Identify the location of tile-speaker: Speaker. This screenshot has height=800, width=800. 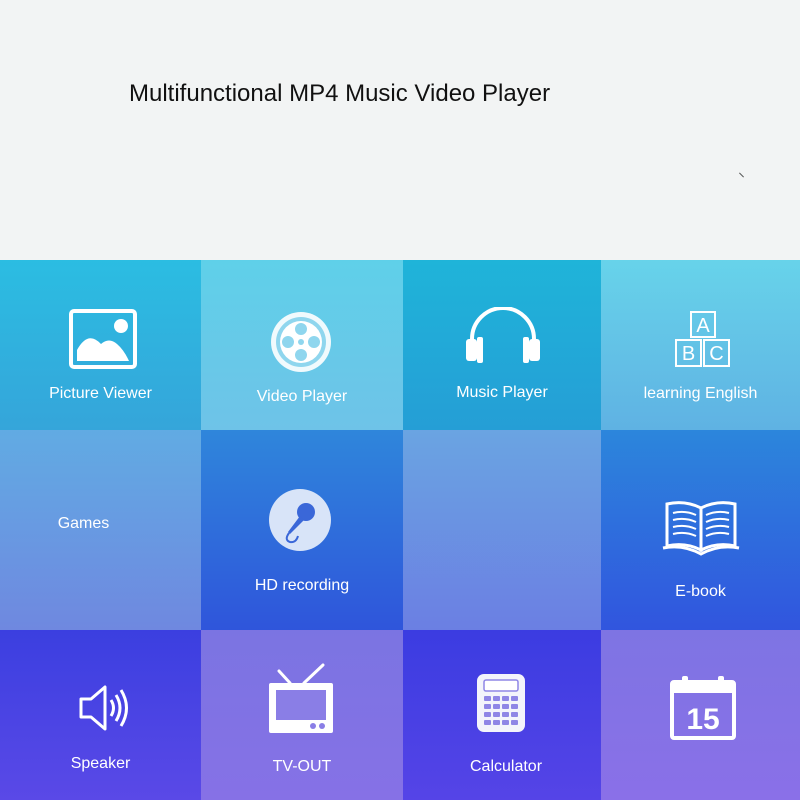
(100, 715).